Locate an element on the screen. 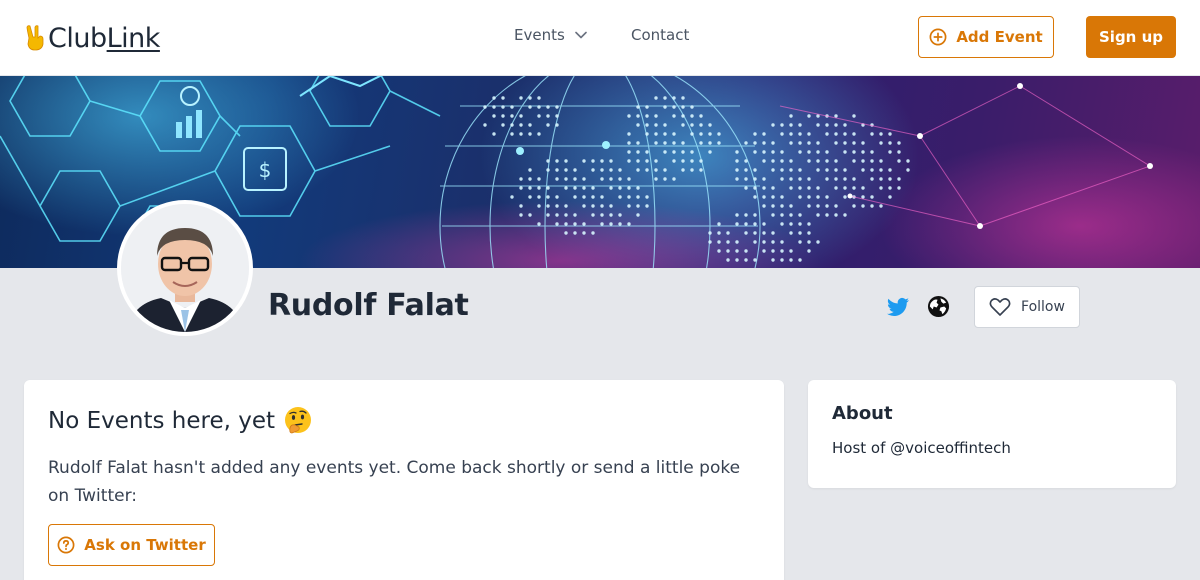  ask-on-twitter-label: Ask on Twitter is located at coordinates (145, 545).